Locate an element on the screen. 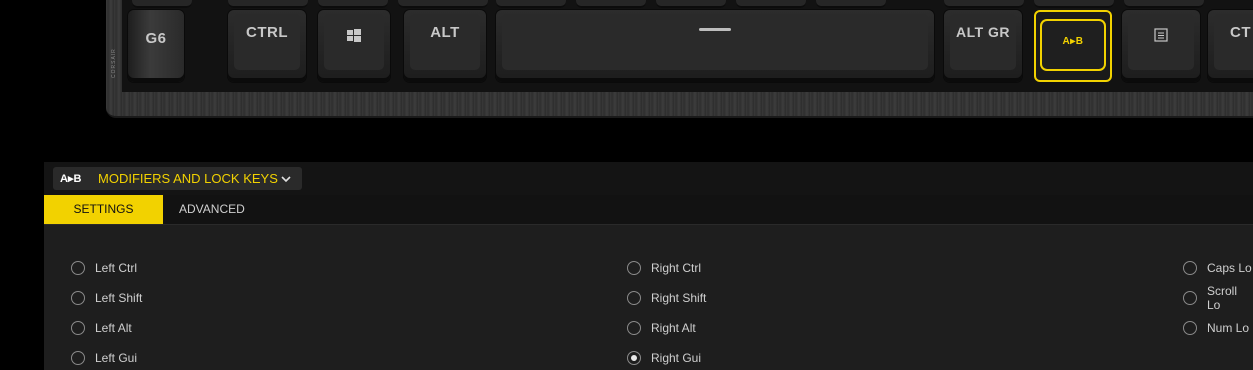  option-left-gui: Left Gui is located at coordinates (104, 358).